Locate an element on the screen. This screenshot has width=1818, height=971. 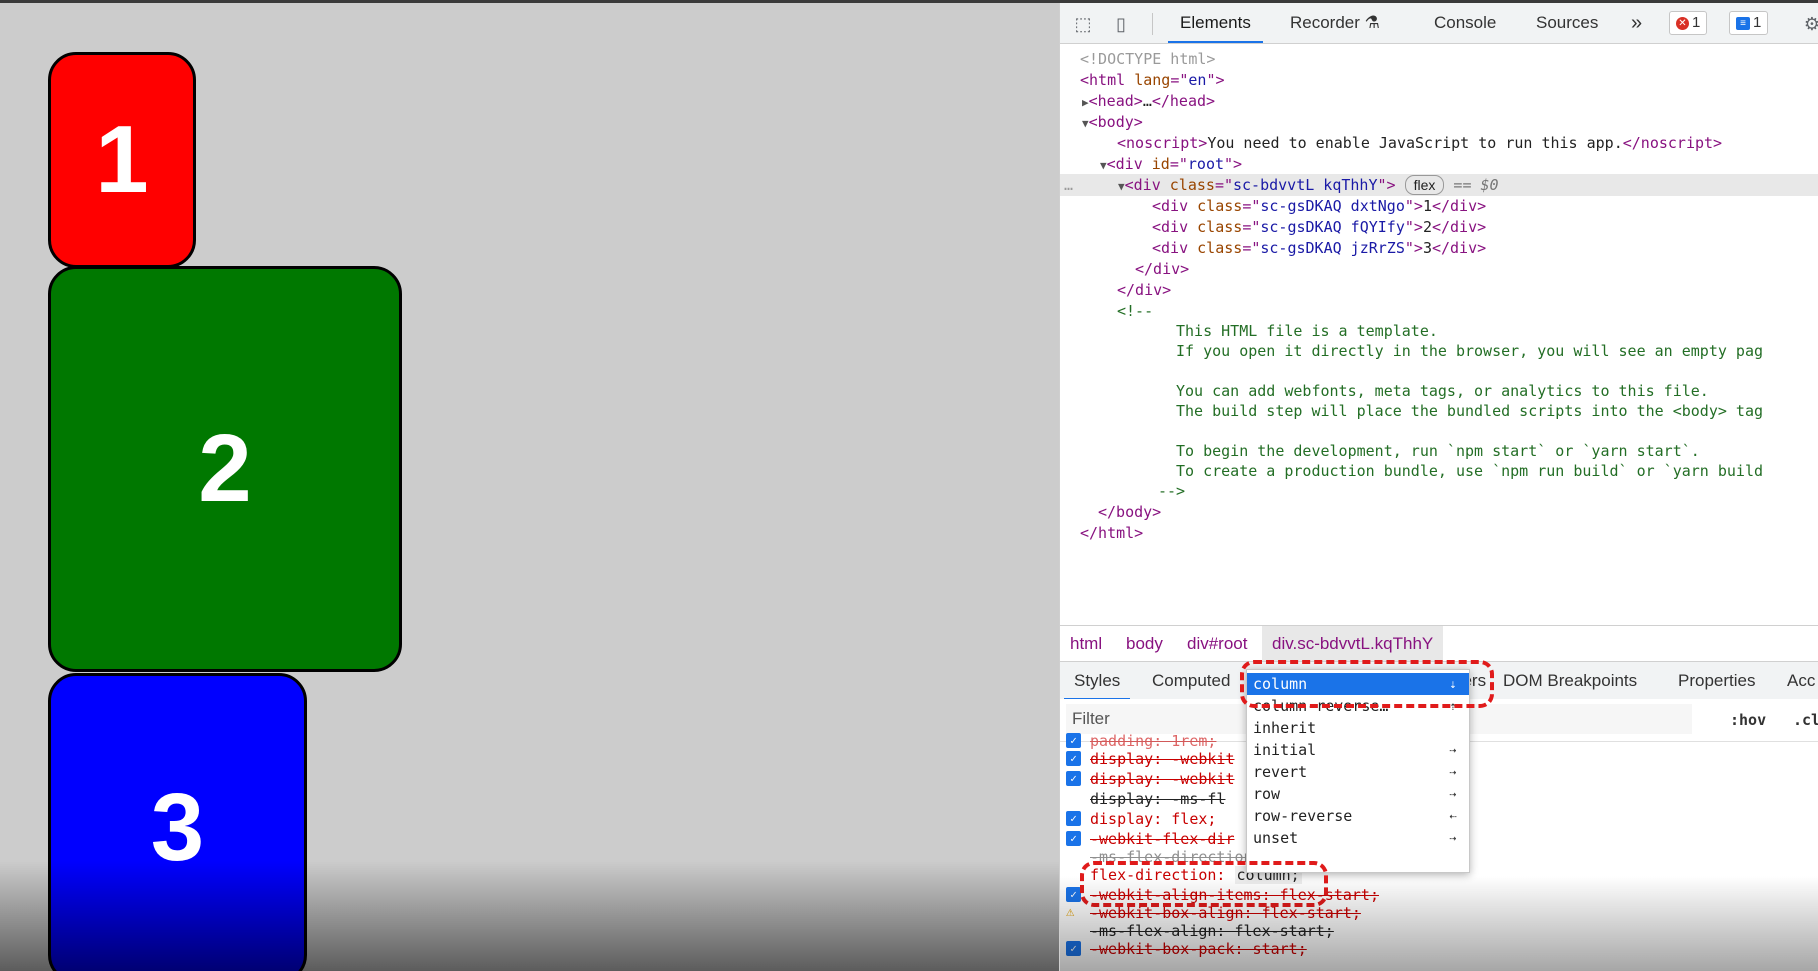
root-div-close: </div> is located at coordinates (1144, 290).